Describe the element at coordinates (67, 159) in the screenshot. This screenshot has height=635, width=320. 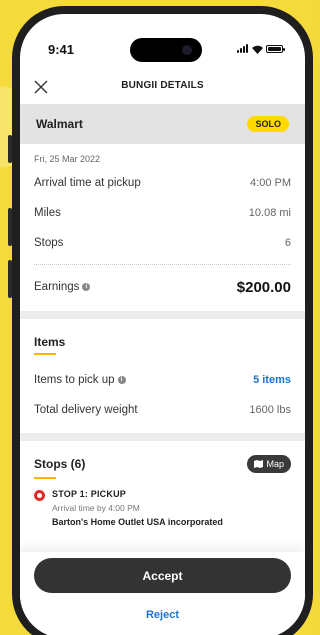
I see `delivery-date: Fri, 25 Mar 2022` at that location.